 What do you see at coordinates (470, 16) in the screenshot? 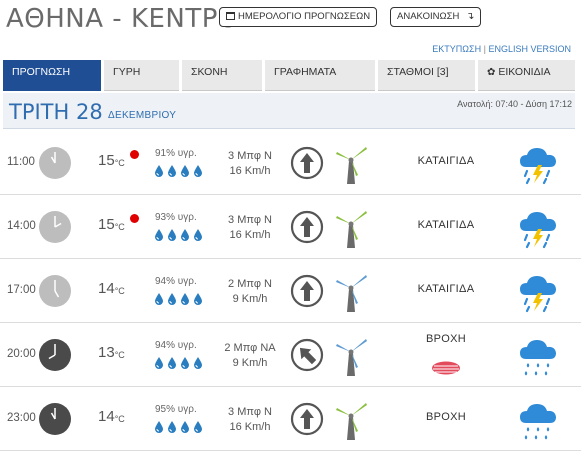
I see `arrow-down-icon: ↴` at bounding box center [470, 16].